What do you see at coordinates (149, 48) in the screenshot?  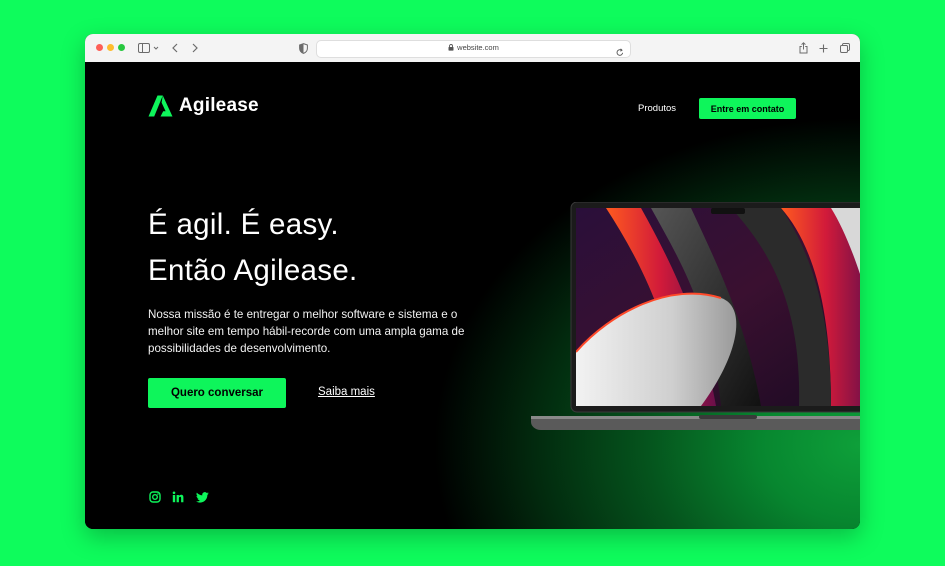 I see `sidebar-icon` at bounding box center [149, 48].